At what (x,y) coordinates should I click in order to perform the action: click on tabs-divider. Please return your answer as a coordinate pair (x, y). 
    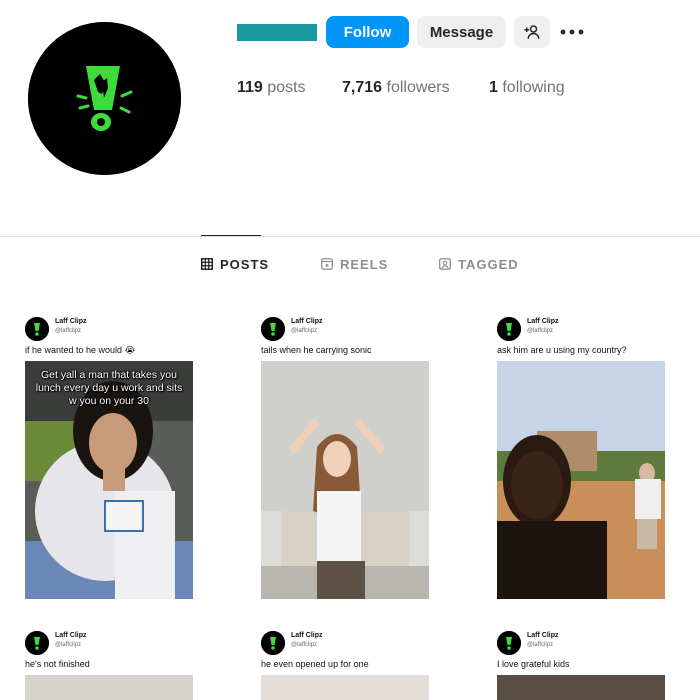
    Looking at the image, I should click on (350, 236).